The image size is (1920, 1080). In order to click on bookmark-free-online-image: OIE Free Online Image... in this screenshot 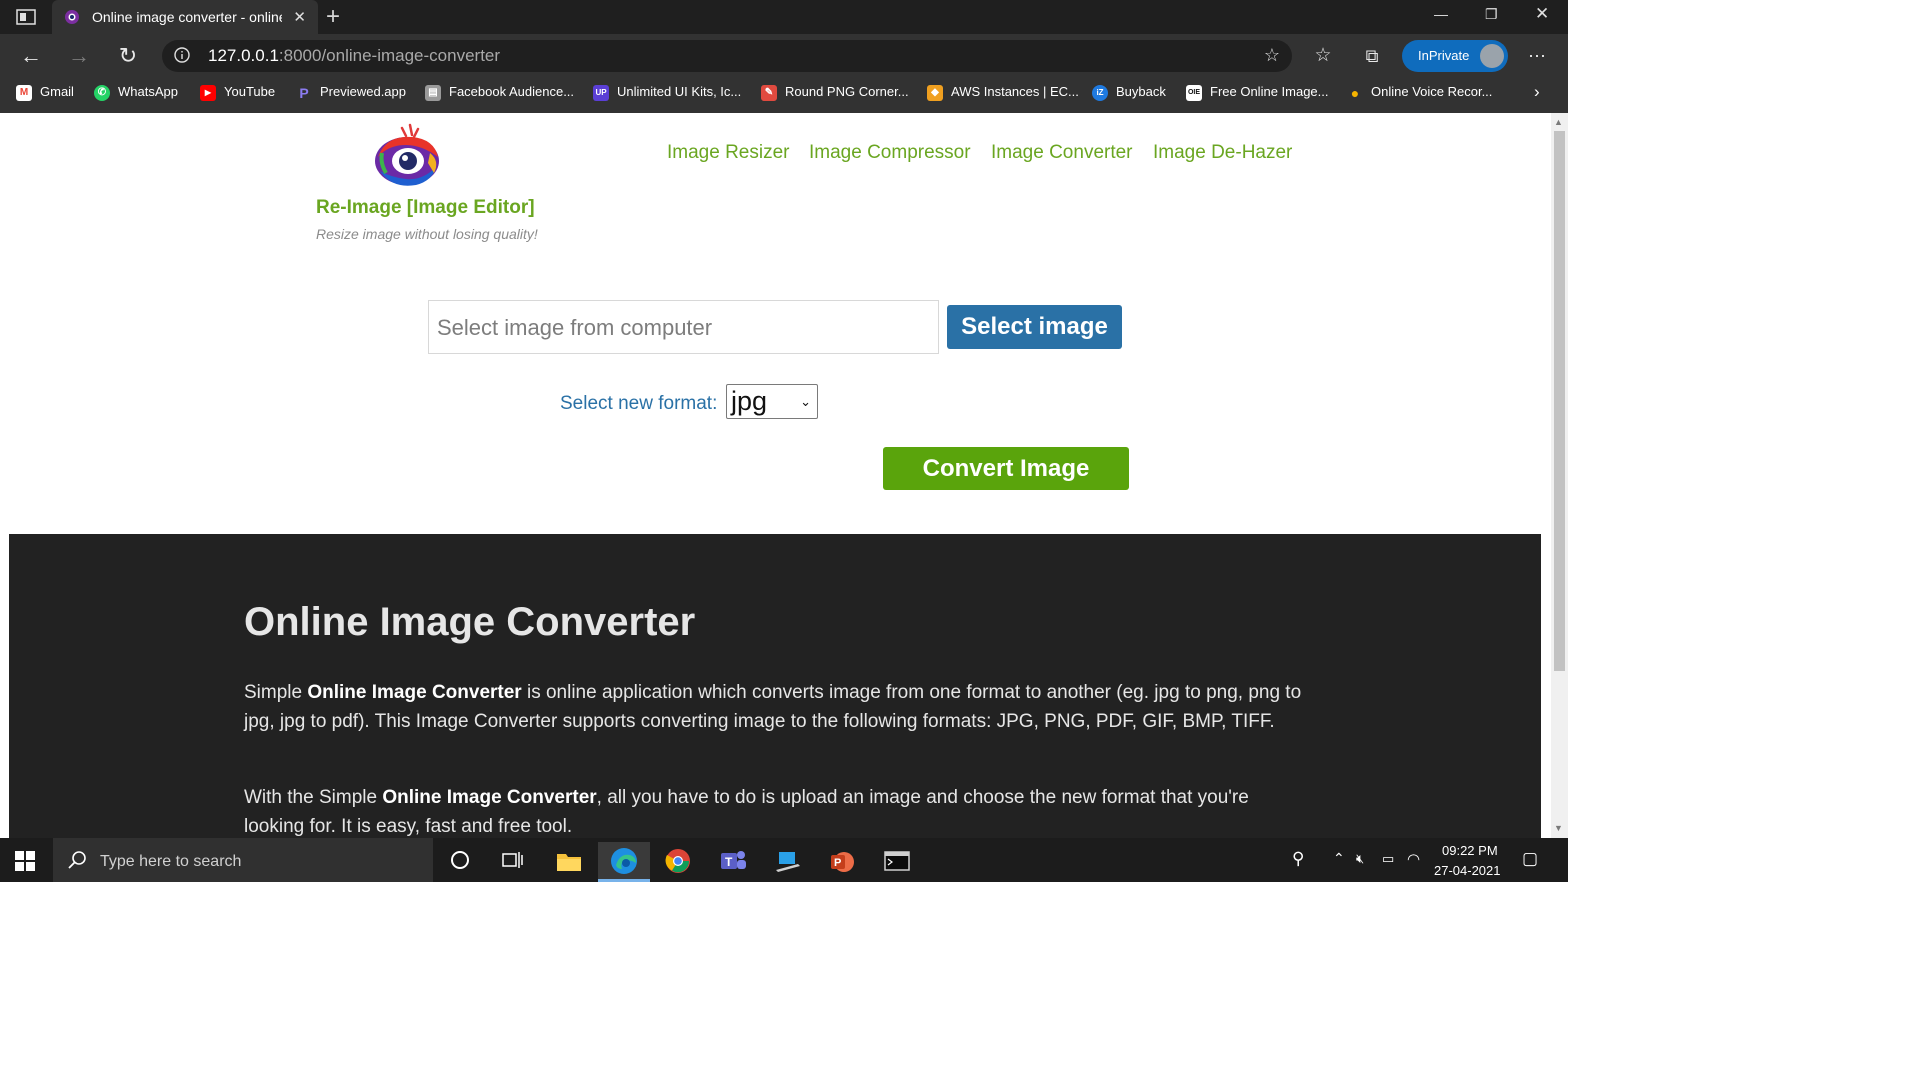, I will do `click(1257, 92)`.